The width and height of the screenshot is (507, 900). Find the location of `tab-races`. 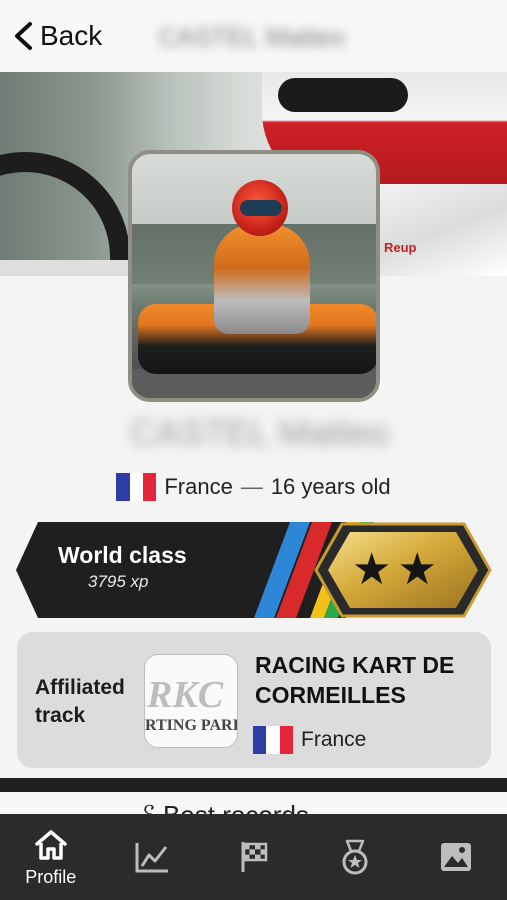

tab-races is located at coordinates (253, 857).